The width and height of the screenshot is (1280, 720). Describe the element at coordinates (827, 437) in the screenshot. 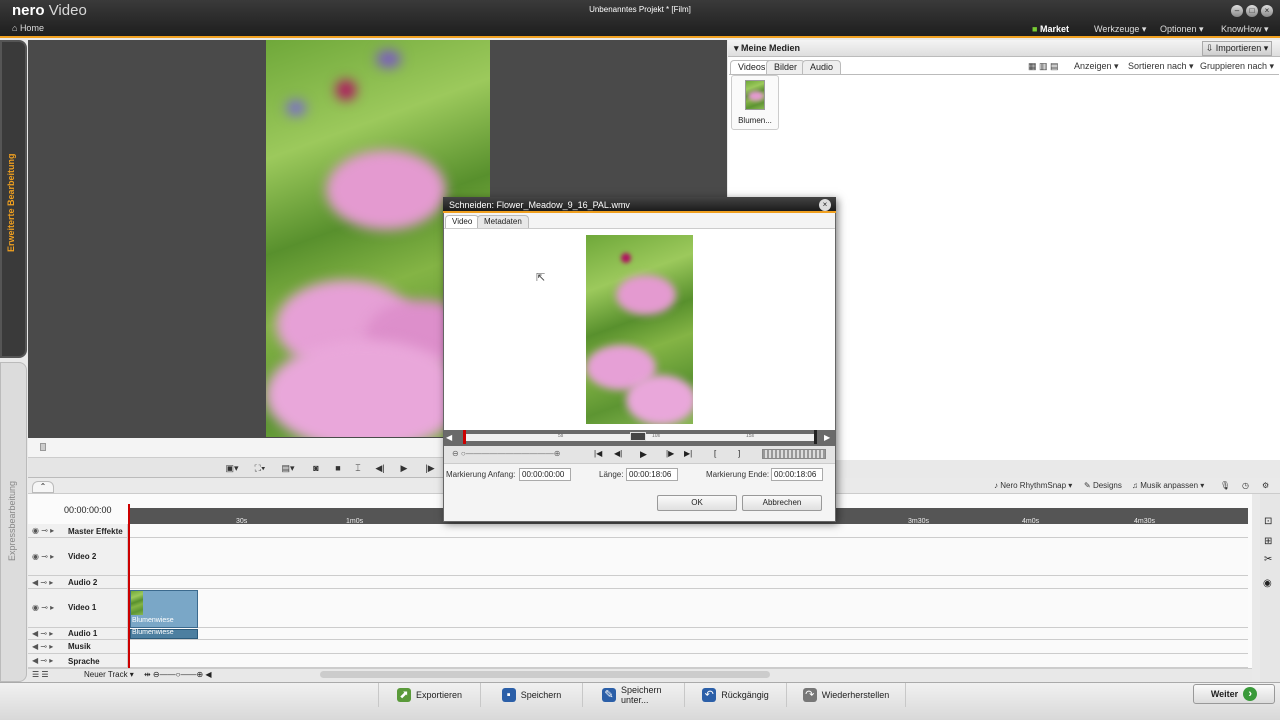

I see `scrub-right-icon: ▶` at that location.